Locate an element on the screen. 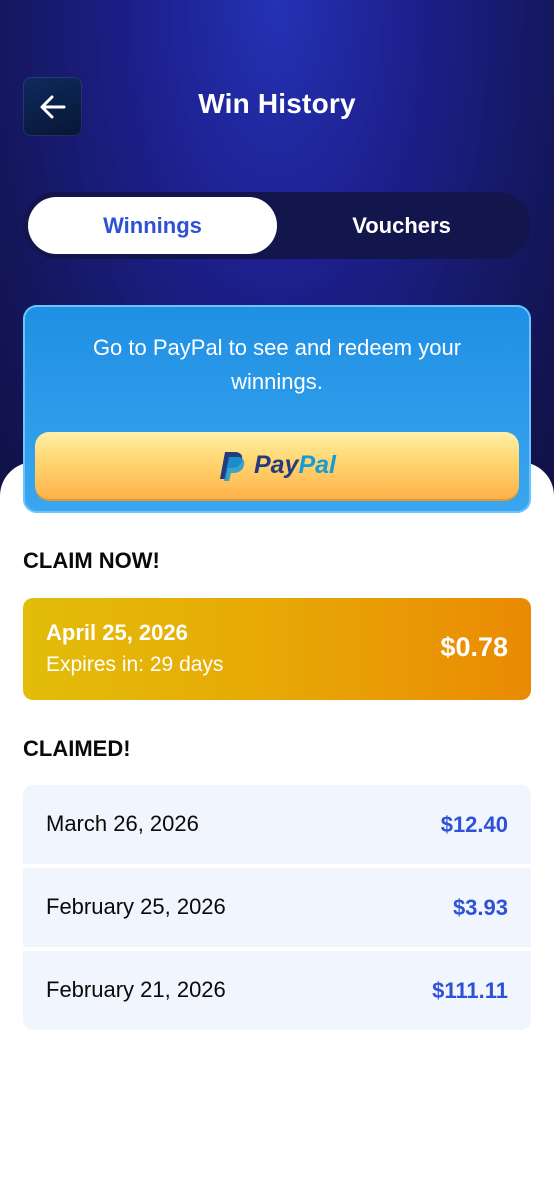  claimed-date: March 26, 2026 is located at coordinates (122, 823).